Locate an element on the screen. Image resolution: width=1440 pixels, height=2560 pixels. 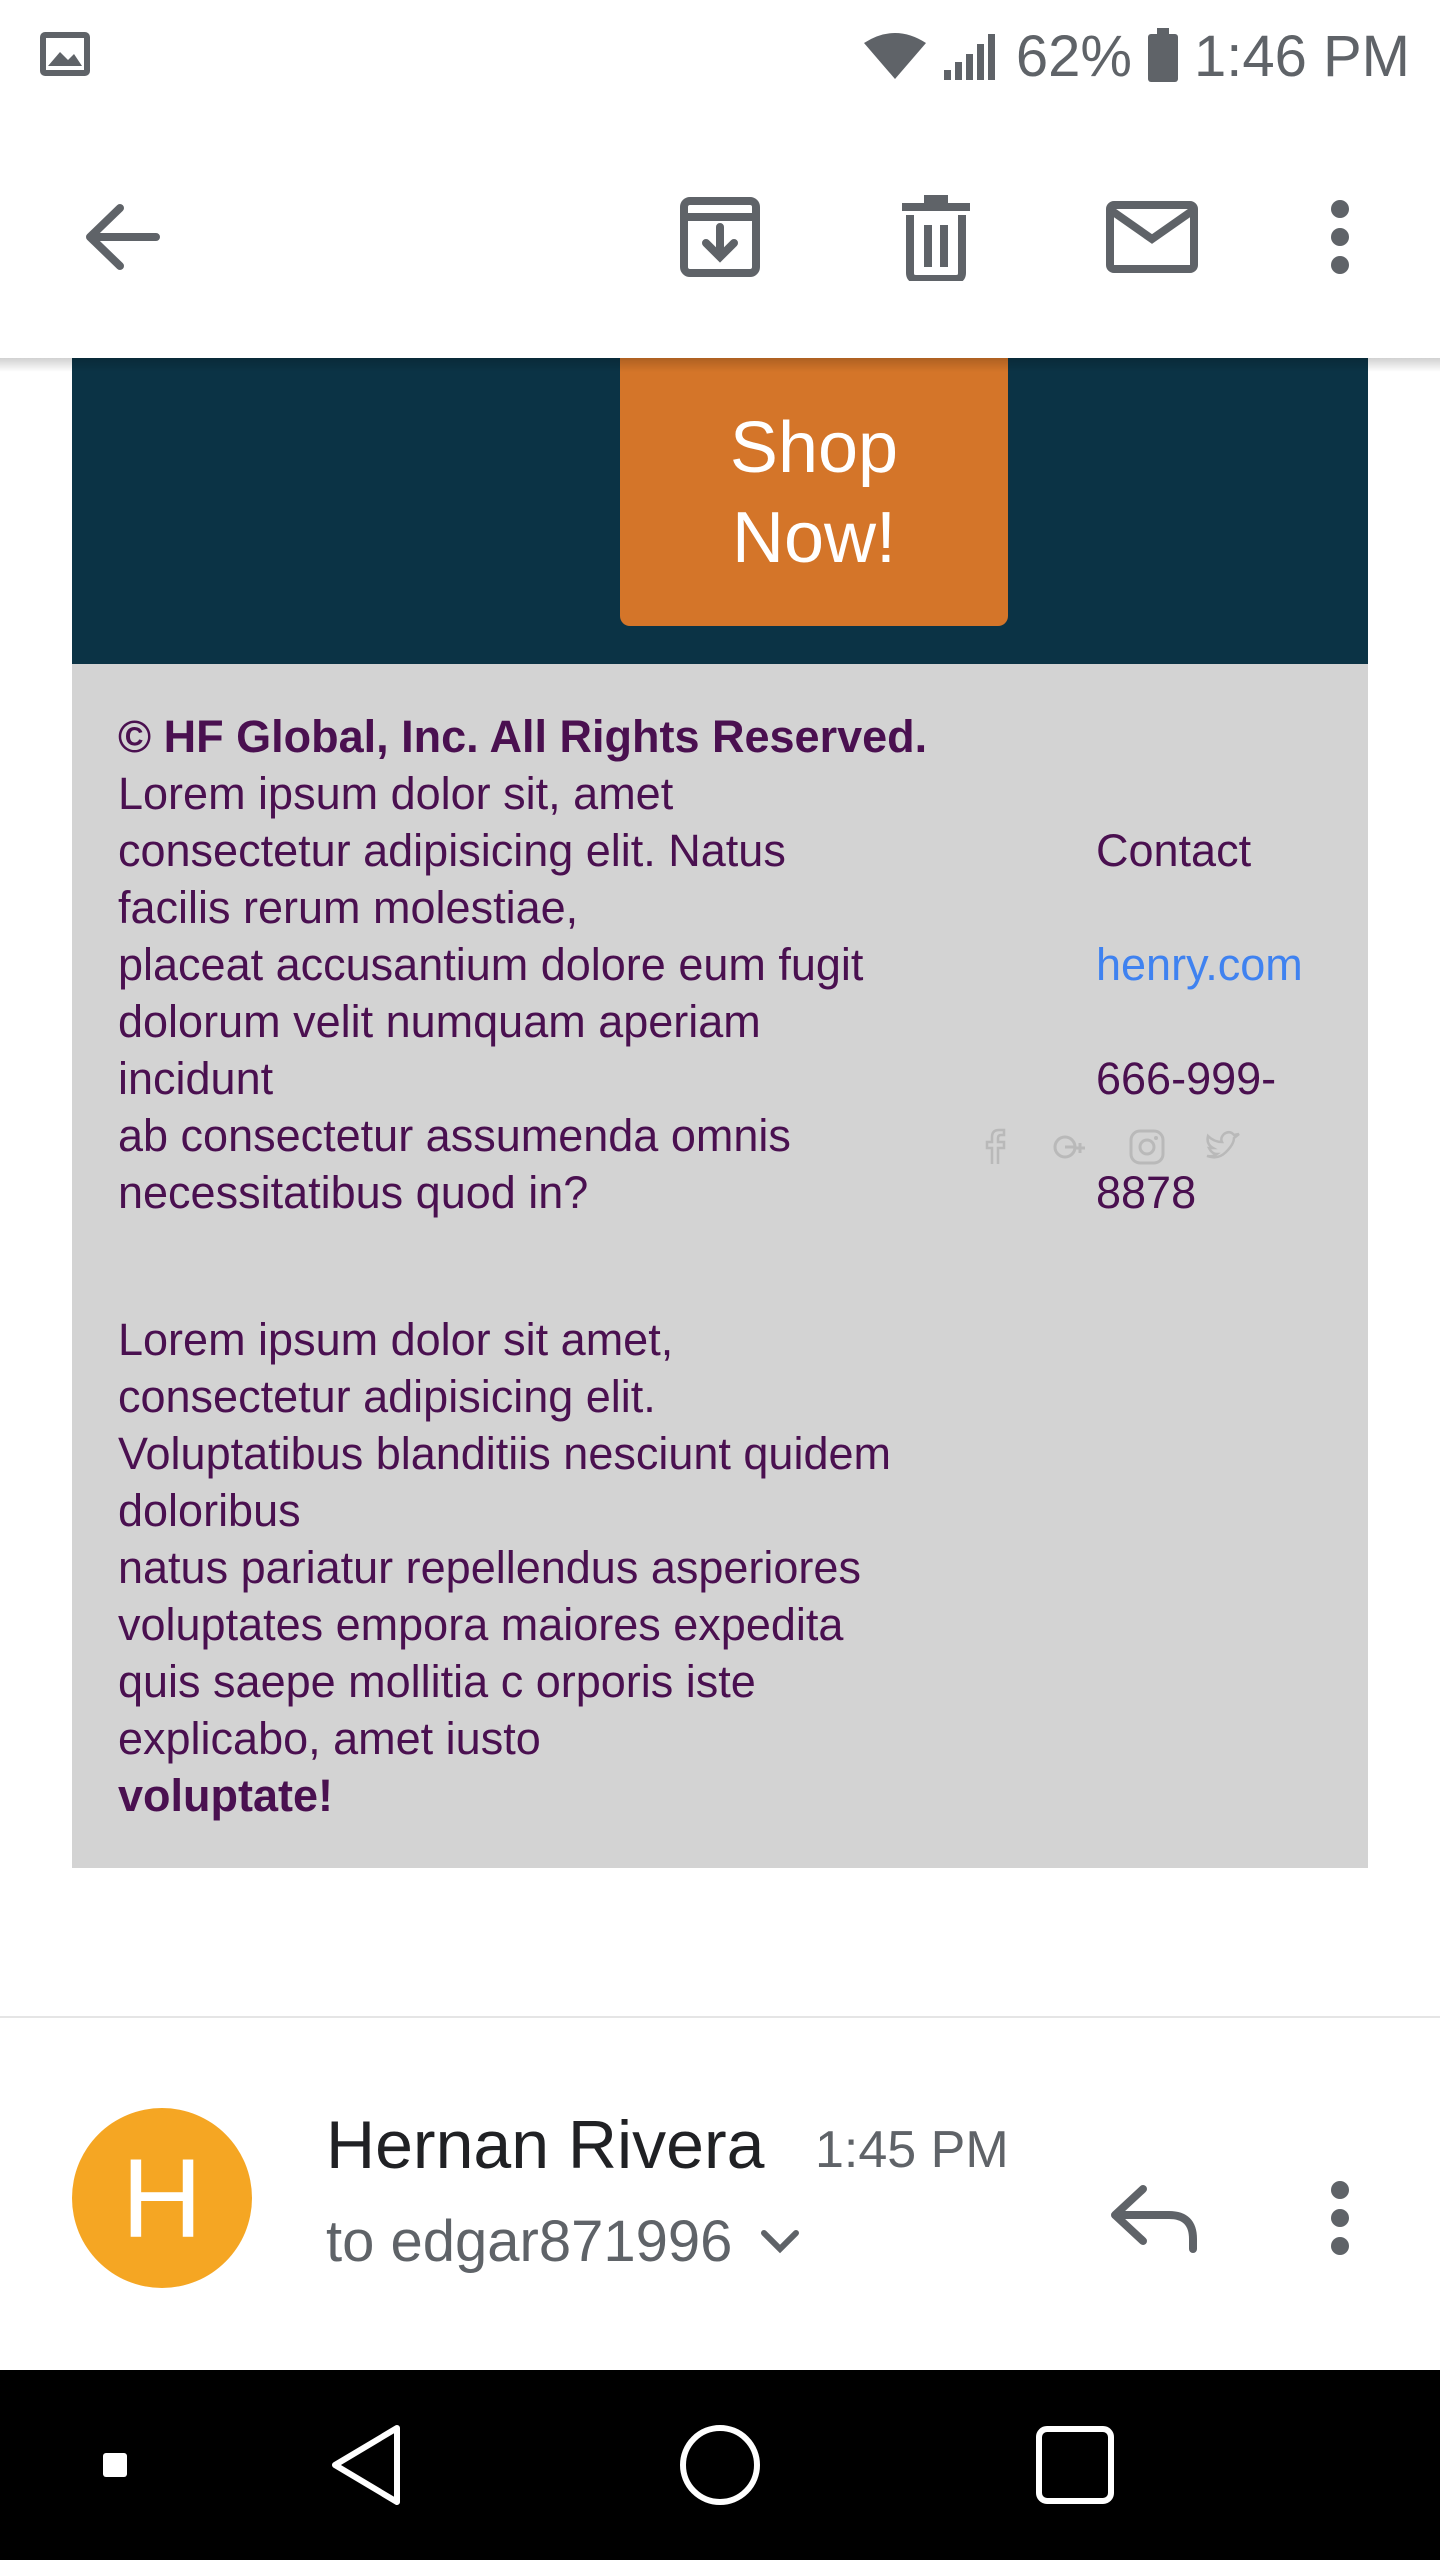
home-circle-icon is located at coordinates (720, 2465).